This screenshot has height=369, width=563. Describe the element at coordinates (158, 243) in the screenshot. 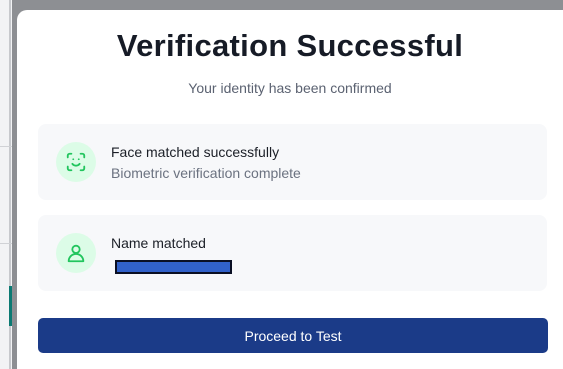

I see `name-match-title: Name matched` at that location.